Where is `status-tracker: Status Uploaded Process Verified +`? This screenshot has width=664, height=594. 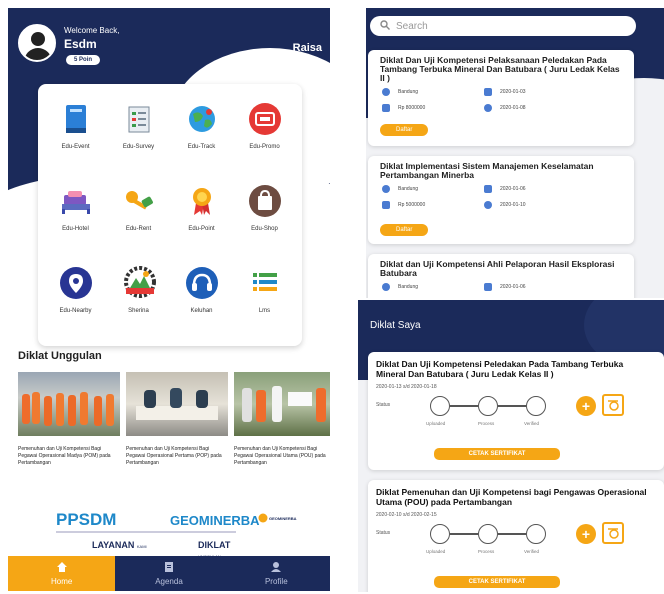
status-tracker: Status Uploaded Process Verified + is located at coordinates (516, 412).